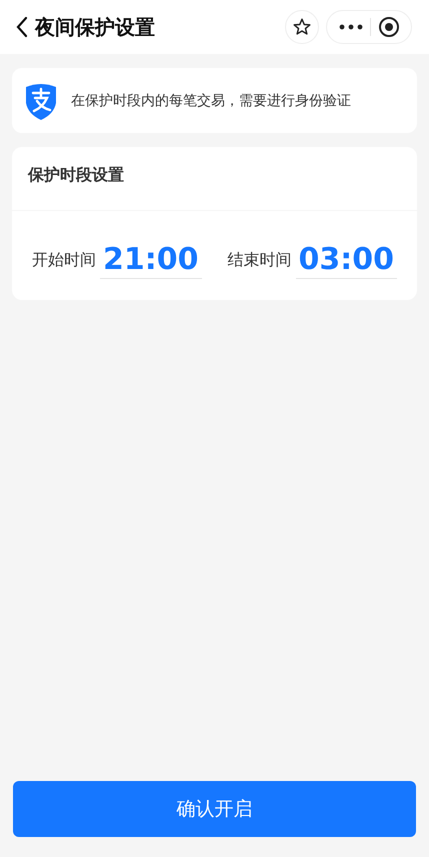  I want to click on time-label: 开始时间, so click(64, 261).